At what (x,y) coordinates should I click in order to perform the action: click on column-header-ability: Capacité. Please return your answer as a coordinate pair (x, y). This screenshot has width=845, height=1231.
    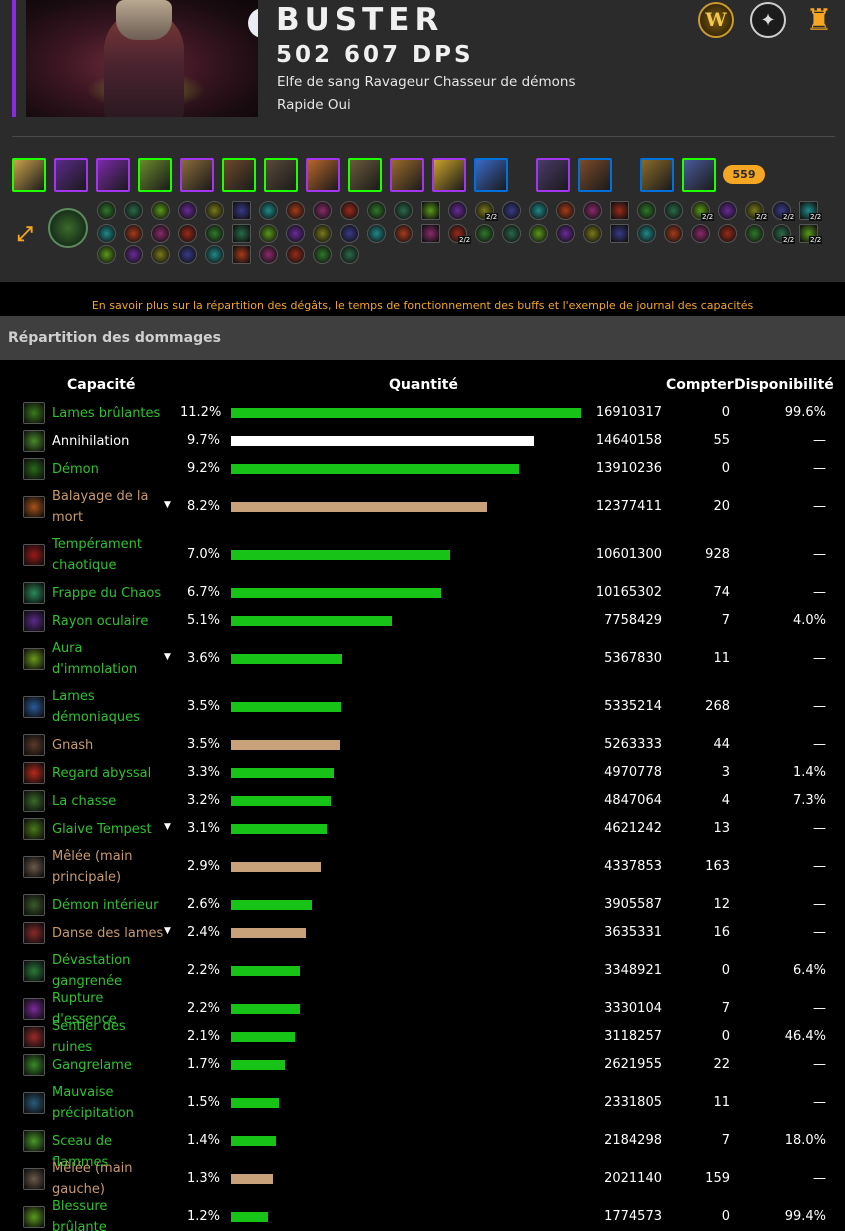
    Looking at the image, I should click on (101, 385).